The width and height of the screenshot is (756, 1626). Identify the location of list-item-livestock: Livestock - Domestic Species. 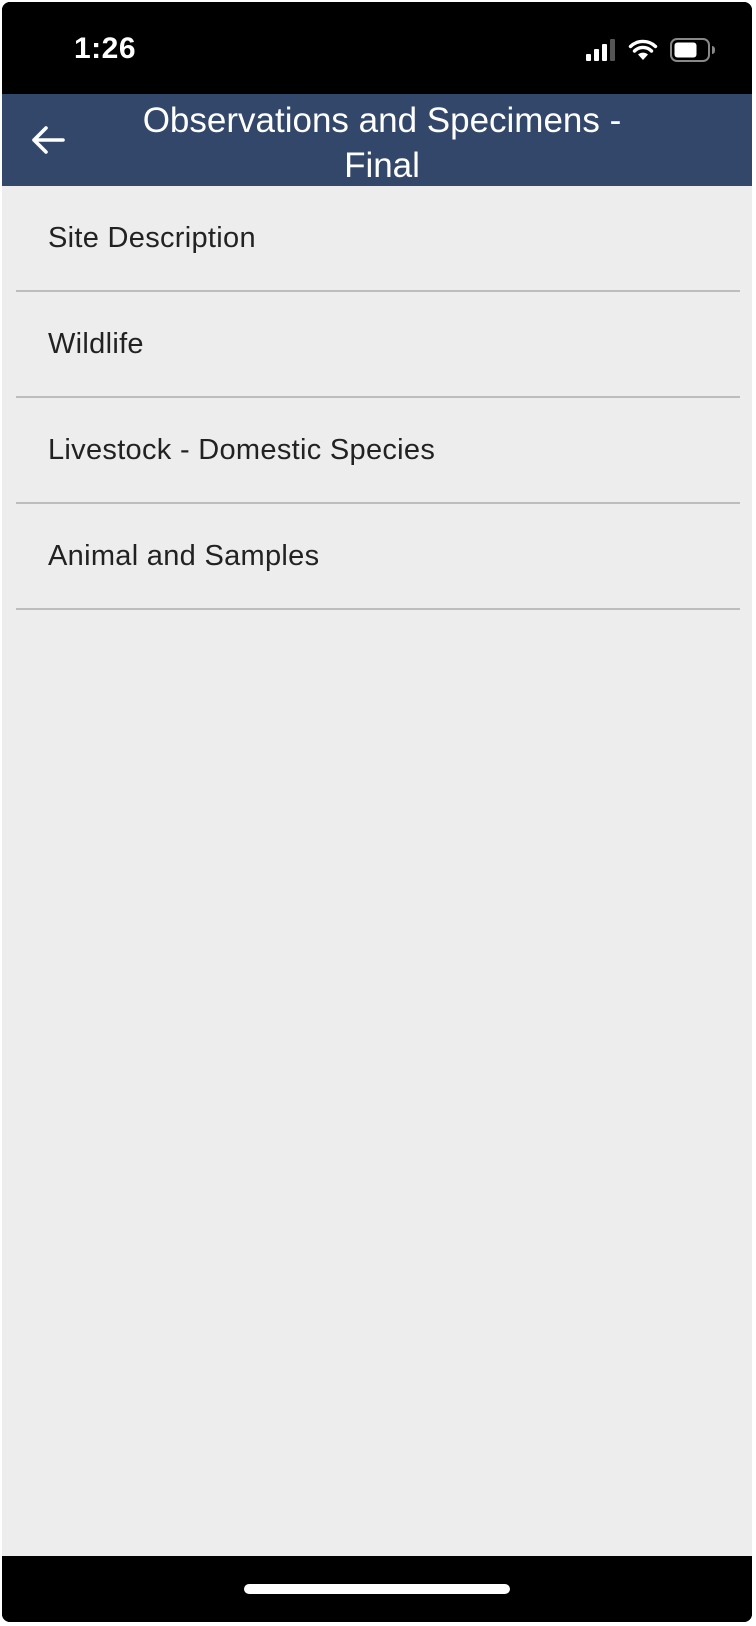
(378, 451).